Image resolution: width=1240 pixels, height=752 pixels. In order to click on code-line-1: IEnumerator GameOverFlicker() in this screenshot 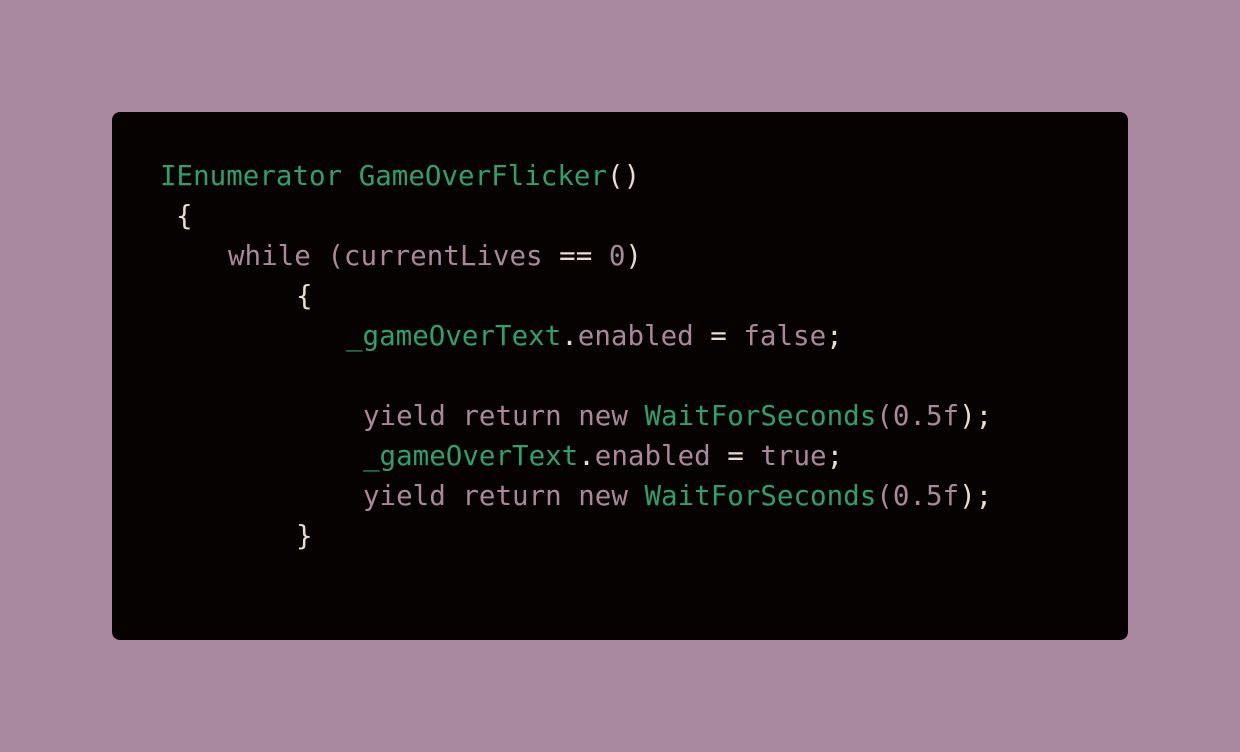, I will do `click(400, 176)`.